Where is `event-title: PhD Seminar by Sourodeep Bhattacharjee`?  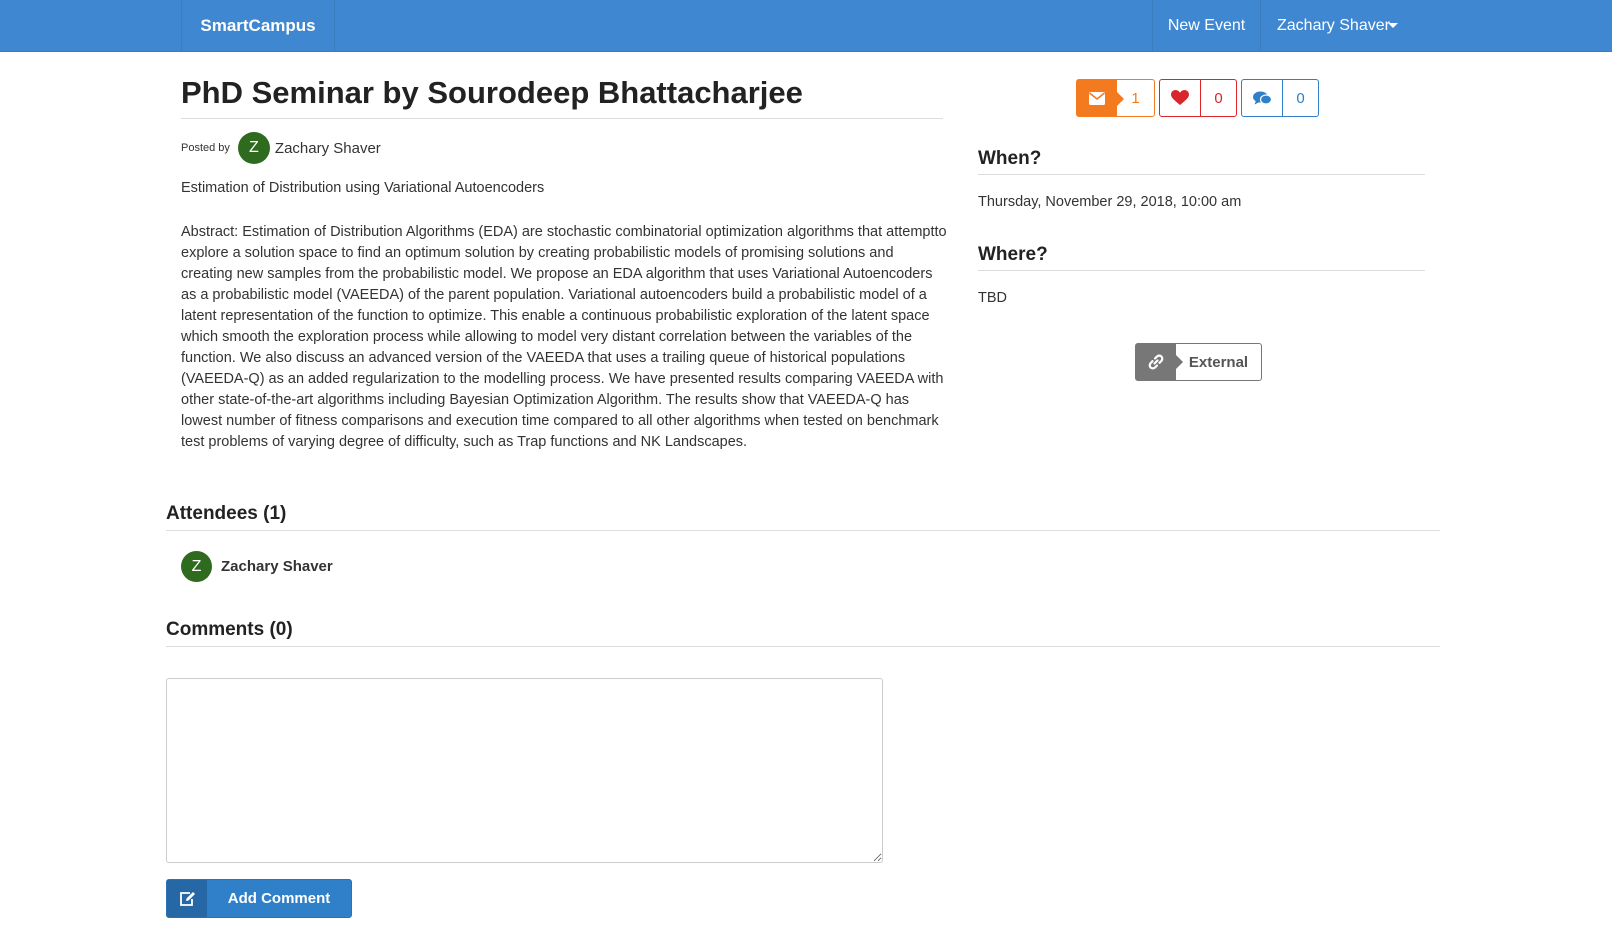 event-title: PhD Seminar by Sourodeep Bhattacharjee is located at coordinates (562, 94).